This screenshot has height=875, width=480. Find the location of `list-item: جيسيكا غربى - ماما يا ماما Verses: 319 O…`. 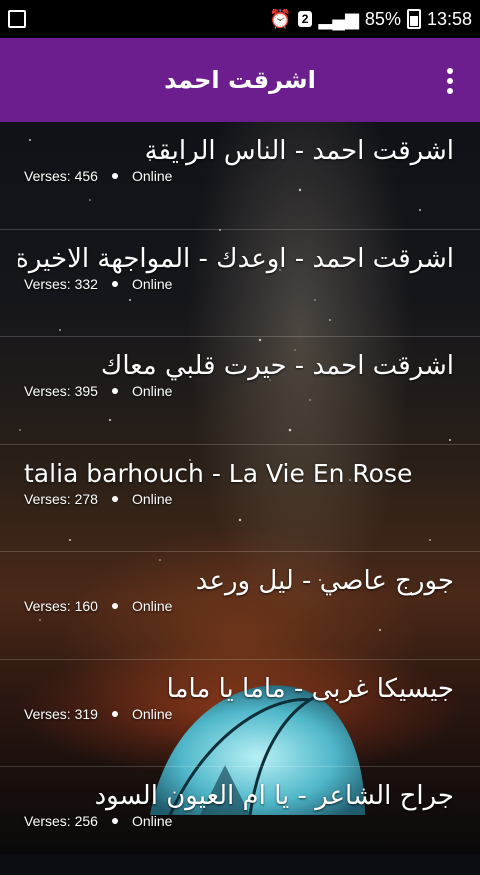

list-item: جيسيكا غربى - ماما يا ماما Verses: 319 O… is located at coordinates (240, 713).